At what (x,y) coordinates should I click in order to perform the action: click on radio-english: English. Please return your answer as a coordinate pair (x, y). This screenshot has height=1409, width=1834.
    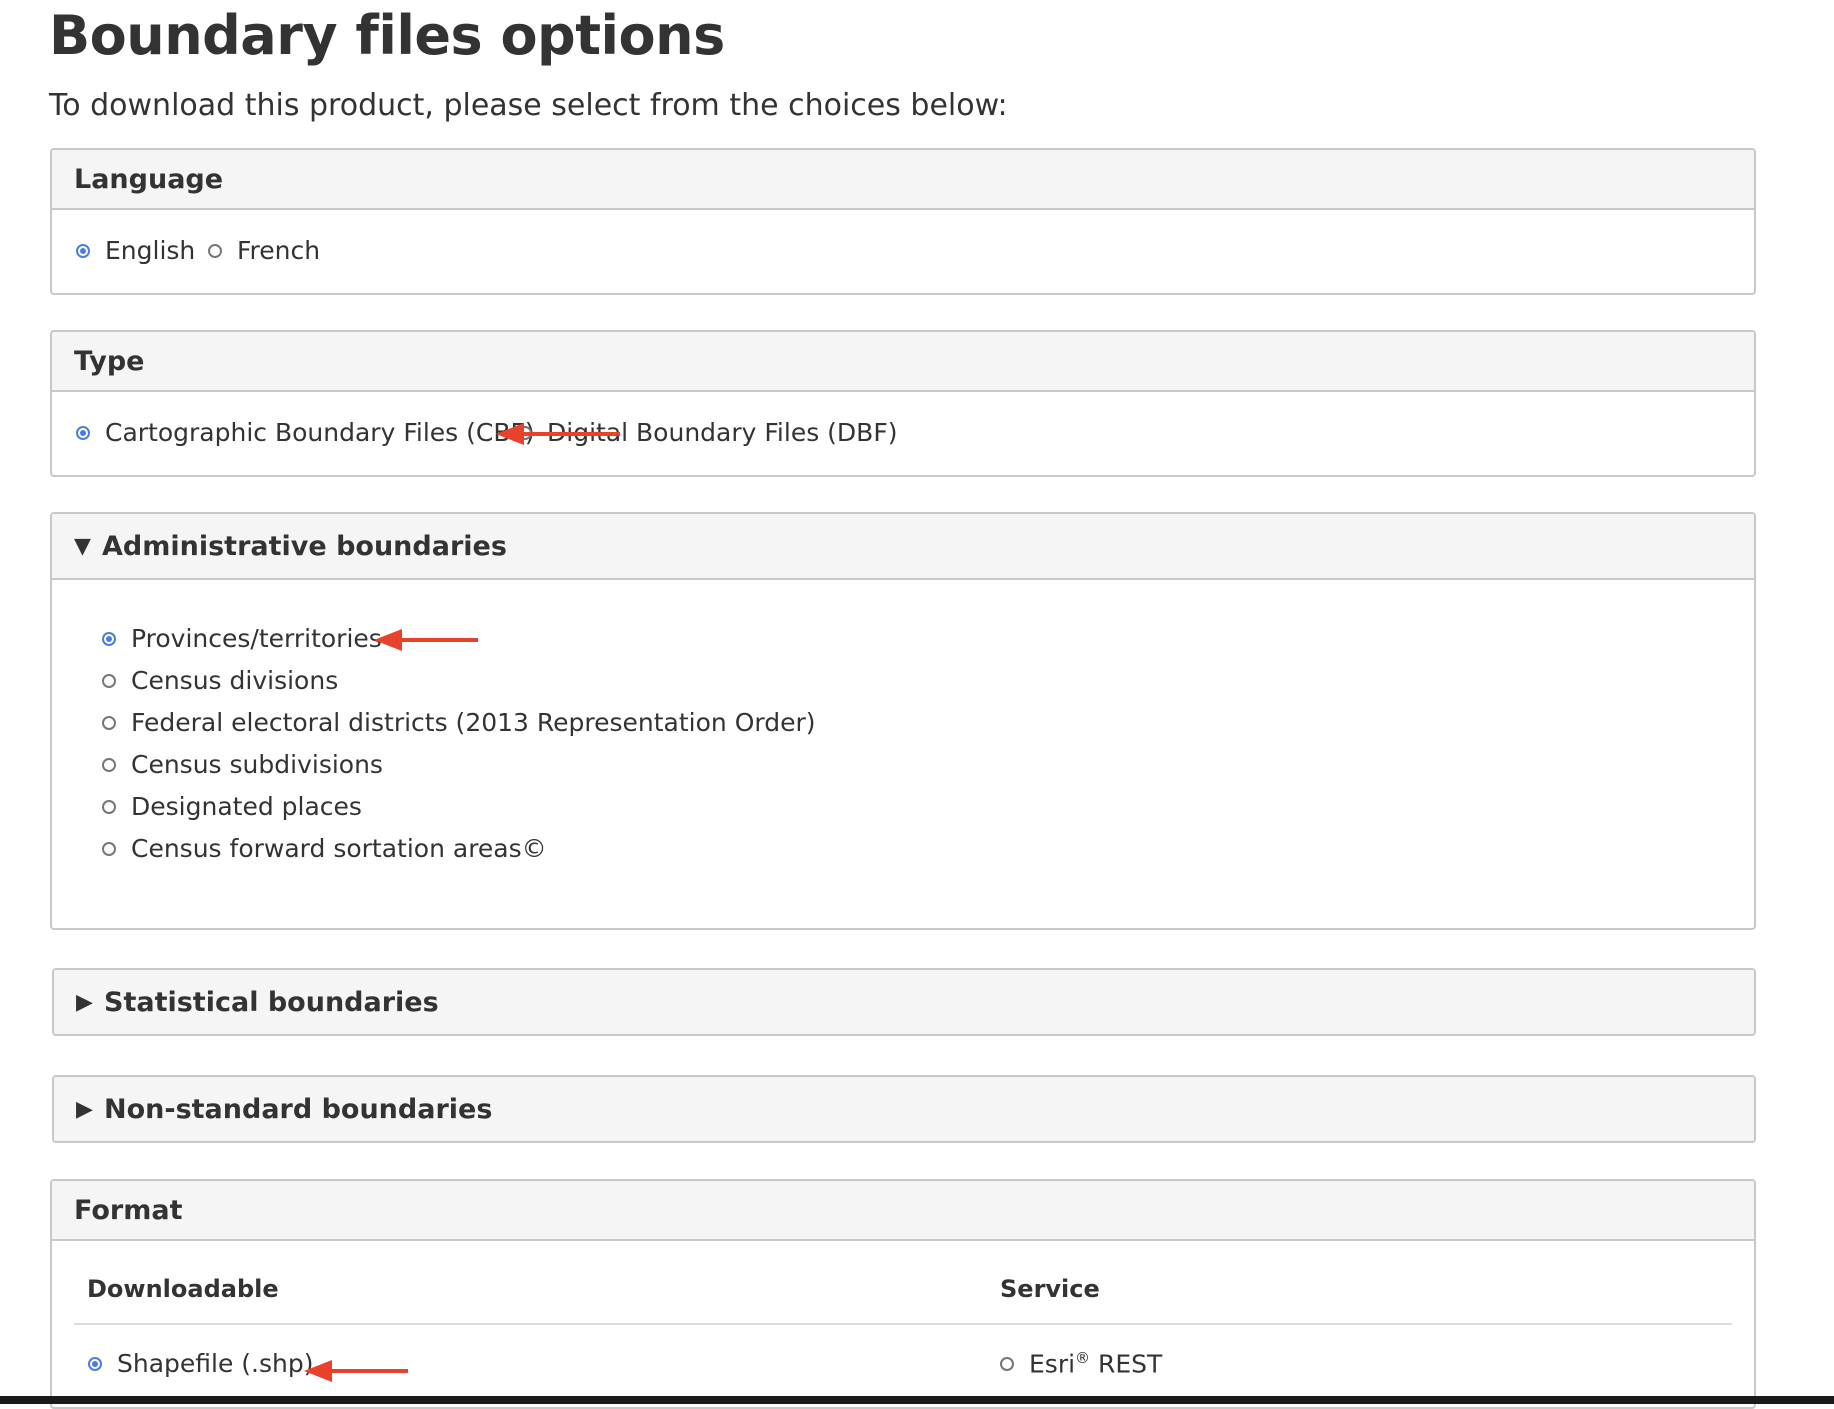
    Looking at the image, I should click on (135, 250).